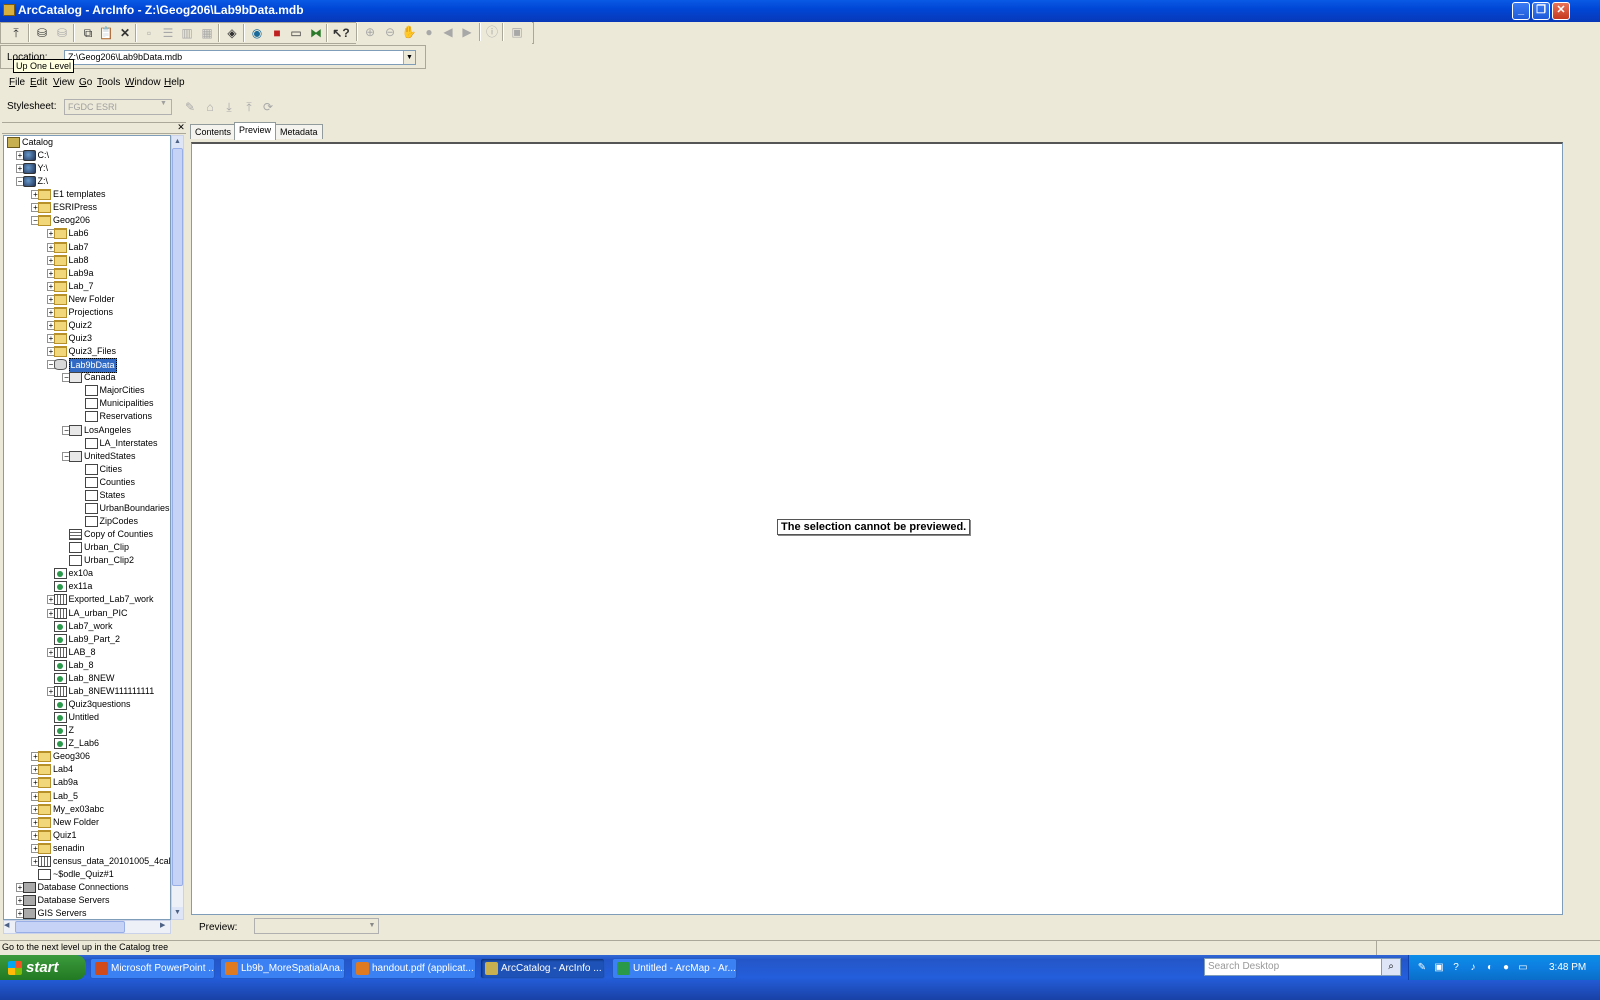 The image size is (1600, 1000). Describe the element at coordinates (213, 131) in the screenshot. I see `tab-contents: Contents` at that location.